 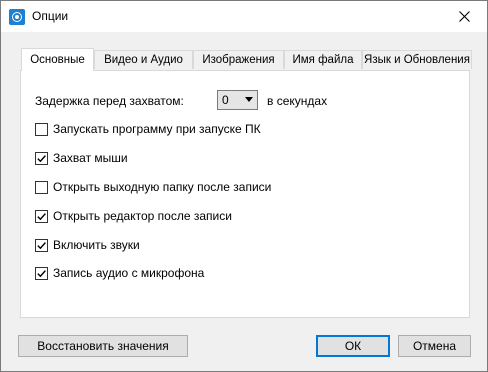 I want to click on close-button, so click(x=464, y=16).